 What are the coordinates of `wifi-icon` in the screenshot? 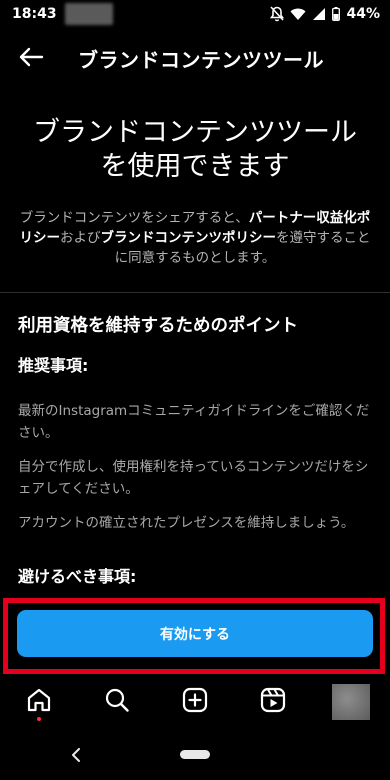 It's located at (298, 14).